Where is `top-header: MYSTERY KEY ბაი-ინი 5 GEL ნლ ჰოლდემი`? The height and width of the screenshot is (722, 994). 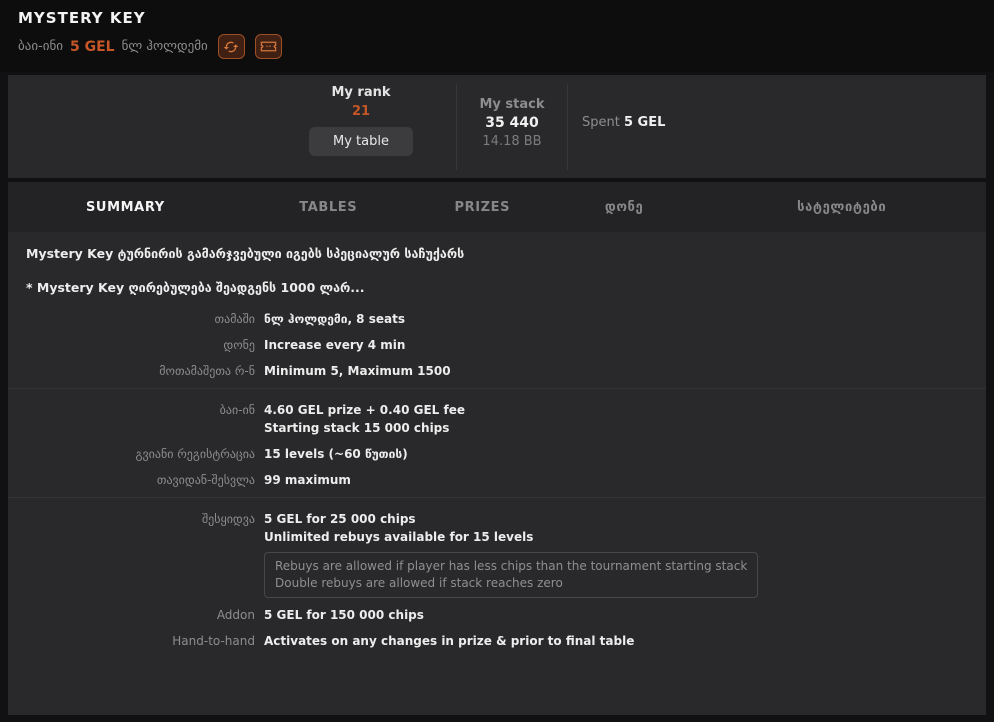 top-header: MYSTERY KEY ბაი-ინი 5 GEL ნლ ჰოლდემი is located at coordinates (497, 36).